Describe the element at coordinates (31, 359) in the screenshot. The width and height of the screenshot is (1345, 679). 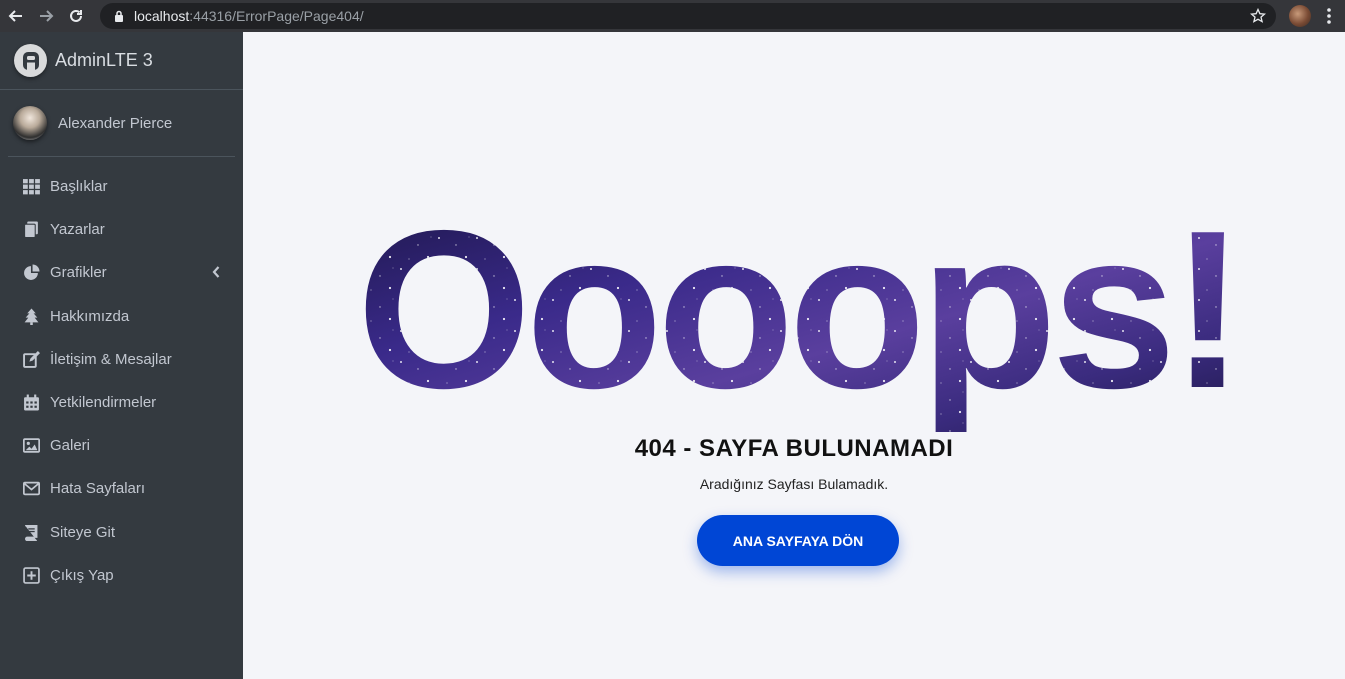
I see `edit-icon` at that location.